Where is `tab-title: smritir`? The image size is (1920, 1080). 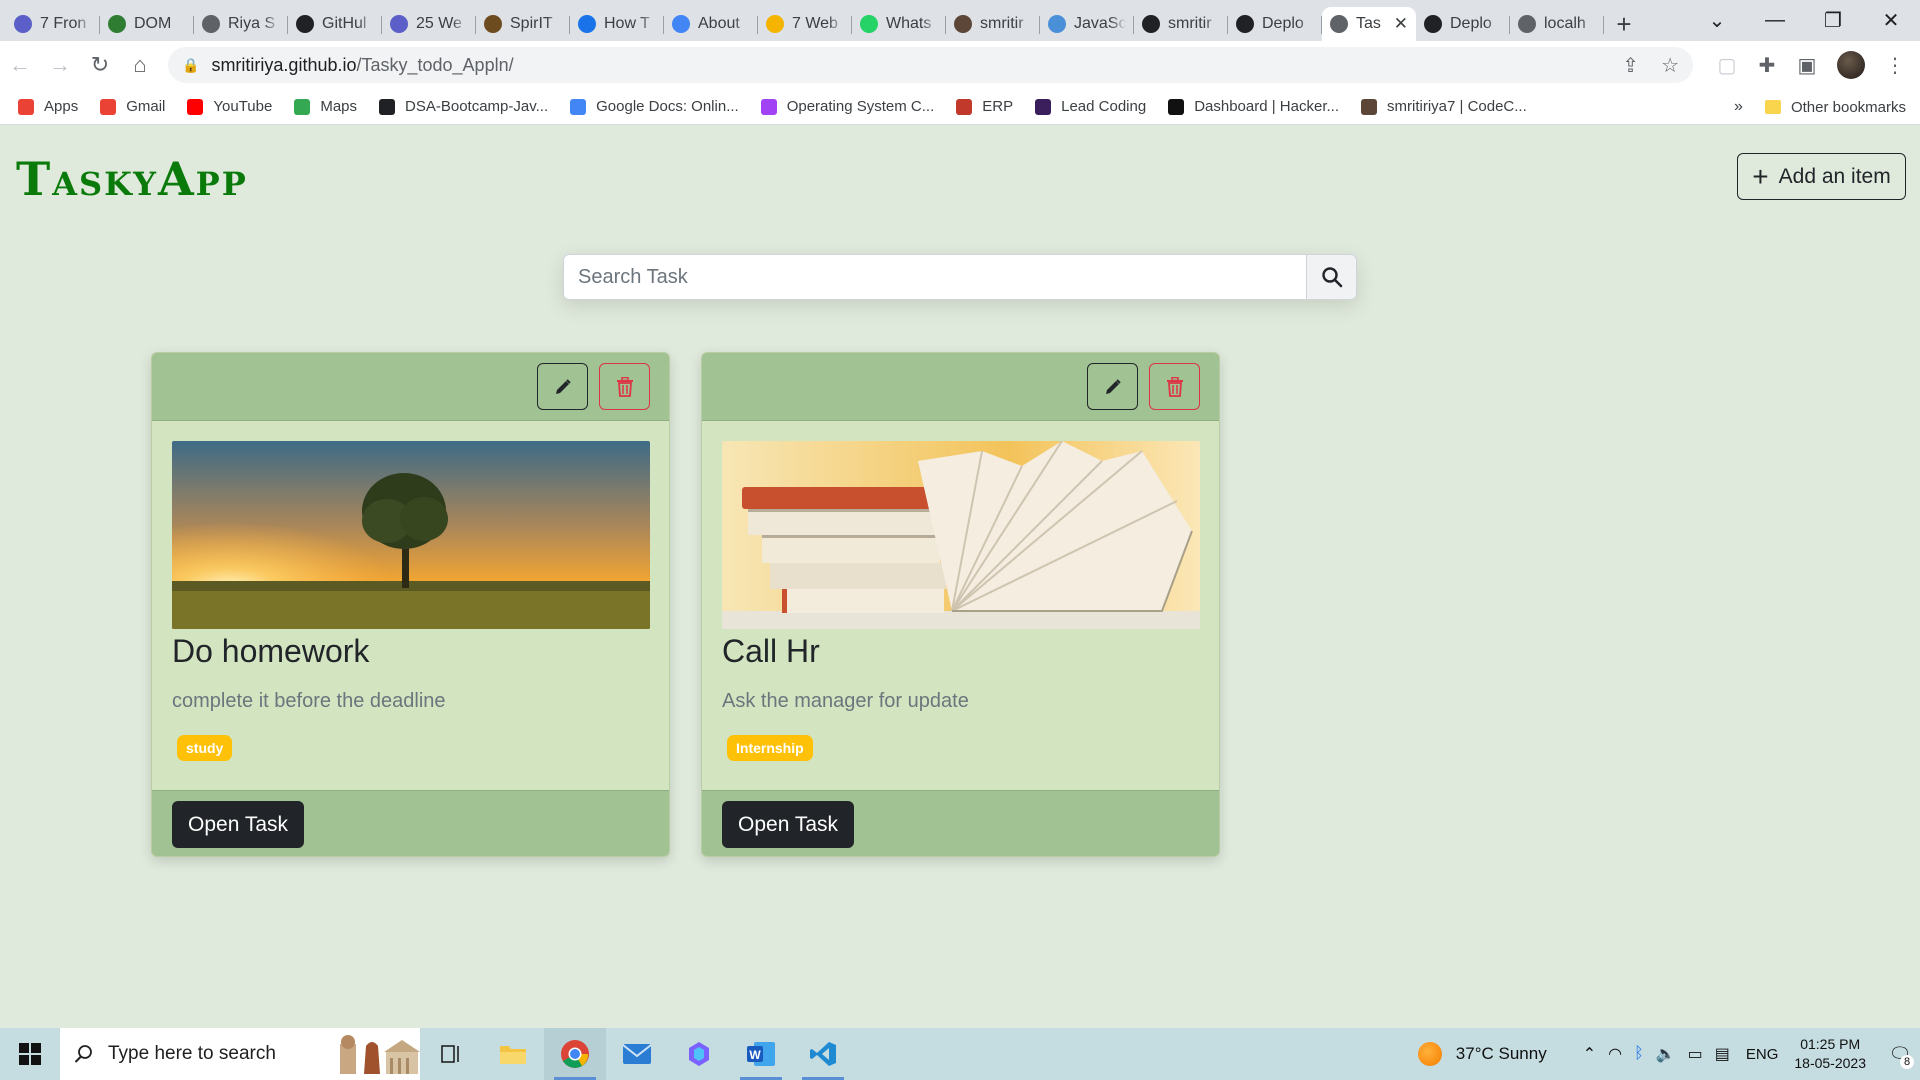
tab-title: smritir is located at coordinates (1002, 23).